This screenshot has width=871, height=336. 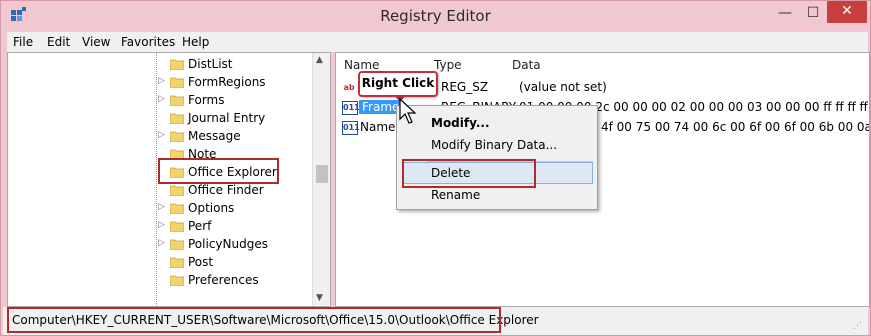 I want to click on tree-item-label: Preferences, so click(x=223, y=280).